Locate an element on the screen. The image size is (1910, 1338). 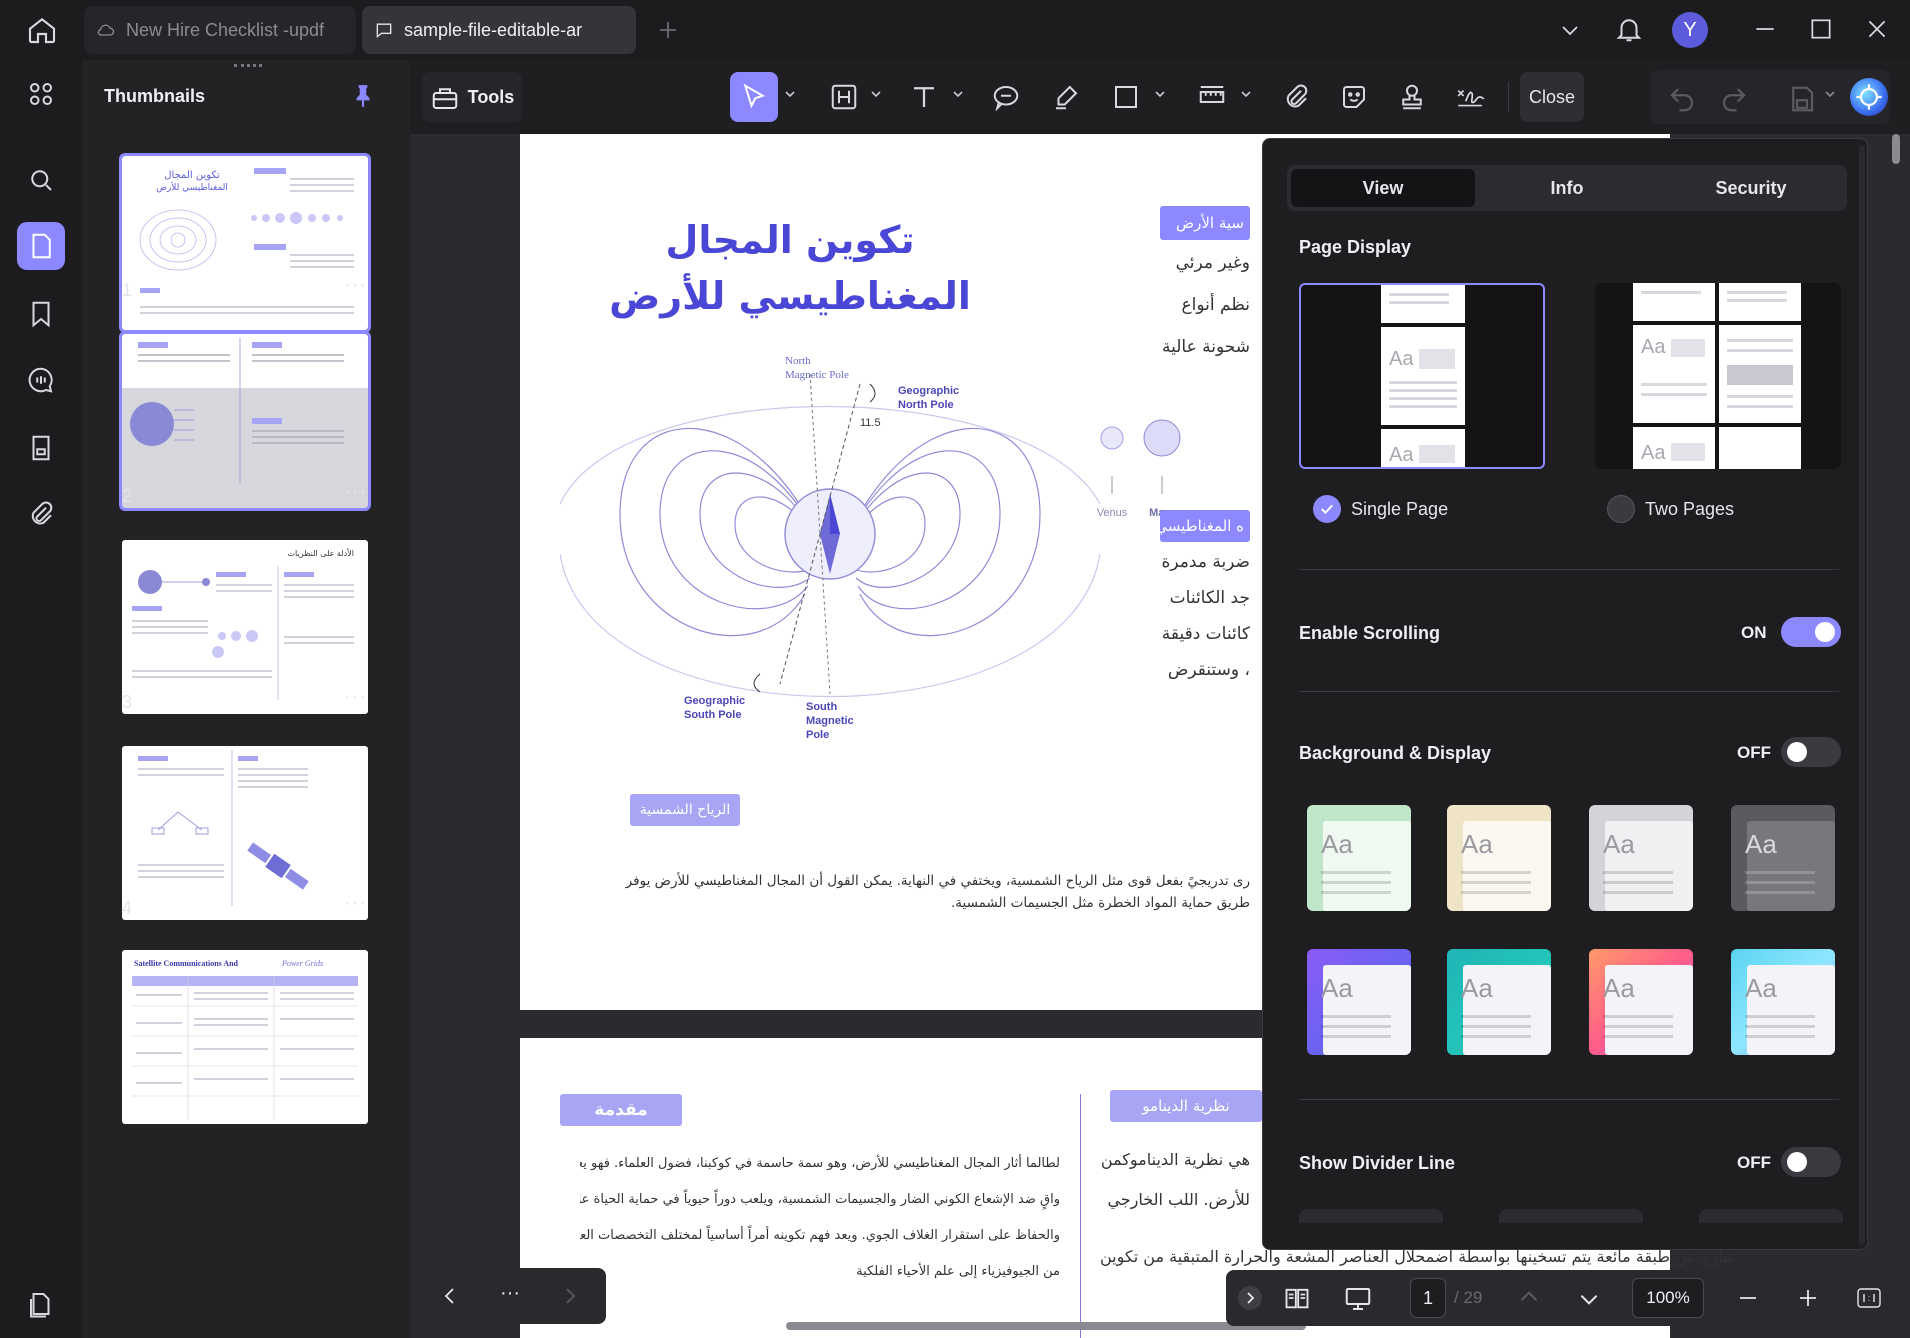
close-window-icon is located at coordinates (1877, 29).